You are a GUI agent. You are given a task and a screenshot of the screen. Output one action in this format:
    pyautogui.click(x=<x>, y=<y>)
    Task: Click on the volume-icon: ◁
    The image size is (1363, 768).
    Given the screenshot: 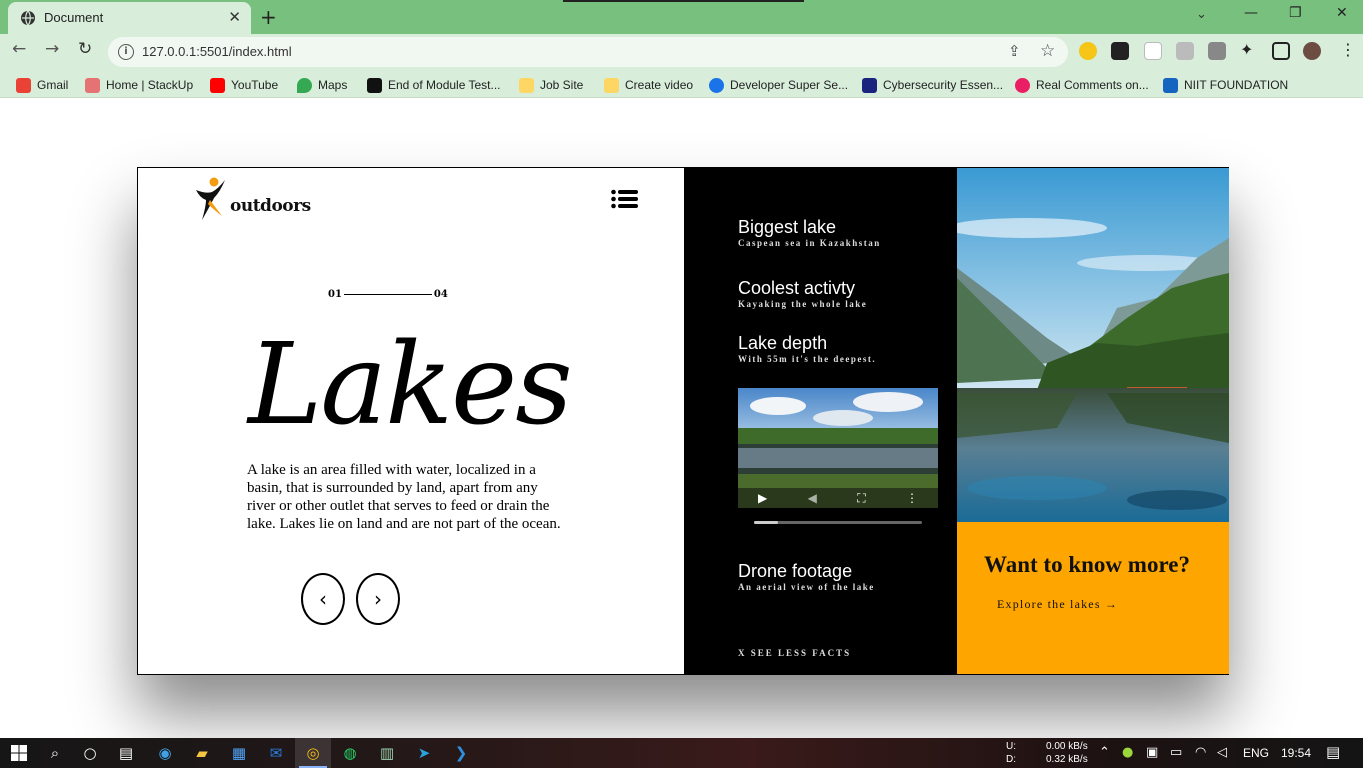 What is the action you would take?
    pyautogui.click(x=1222, y=752)
    